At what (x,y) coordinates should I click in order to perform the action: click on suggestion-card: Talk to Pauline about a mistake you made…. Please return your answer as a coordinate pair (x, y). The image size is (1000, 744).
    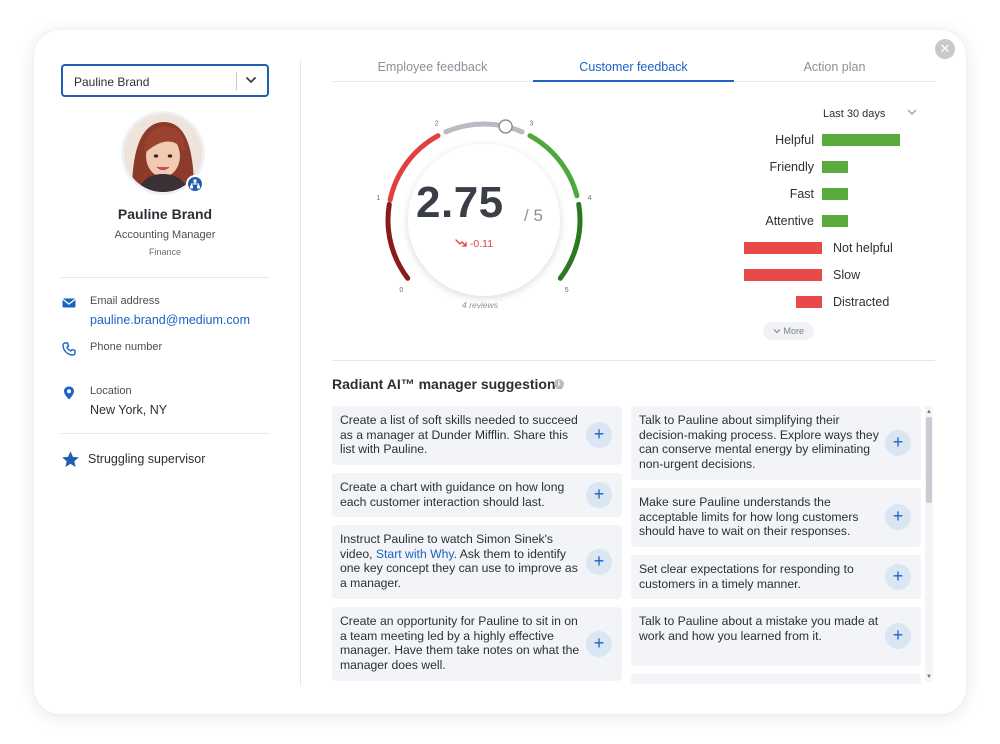
    Looking at the image, I should click on (776, 636).